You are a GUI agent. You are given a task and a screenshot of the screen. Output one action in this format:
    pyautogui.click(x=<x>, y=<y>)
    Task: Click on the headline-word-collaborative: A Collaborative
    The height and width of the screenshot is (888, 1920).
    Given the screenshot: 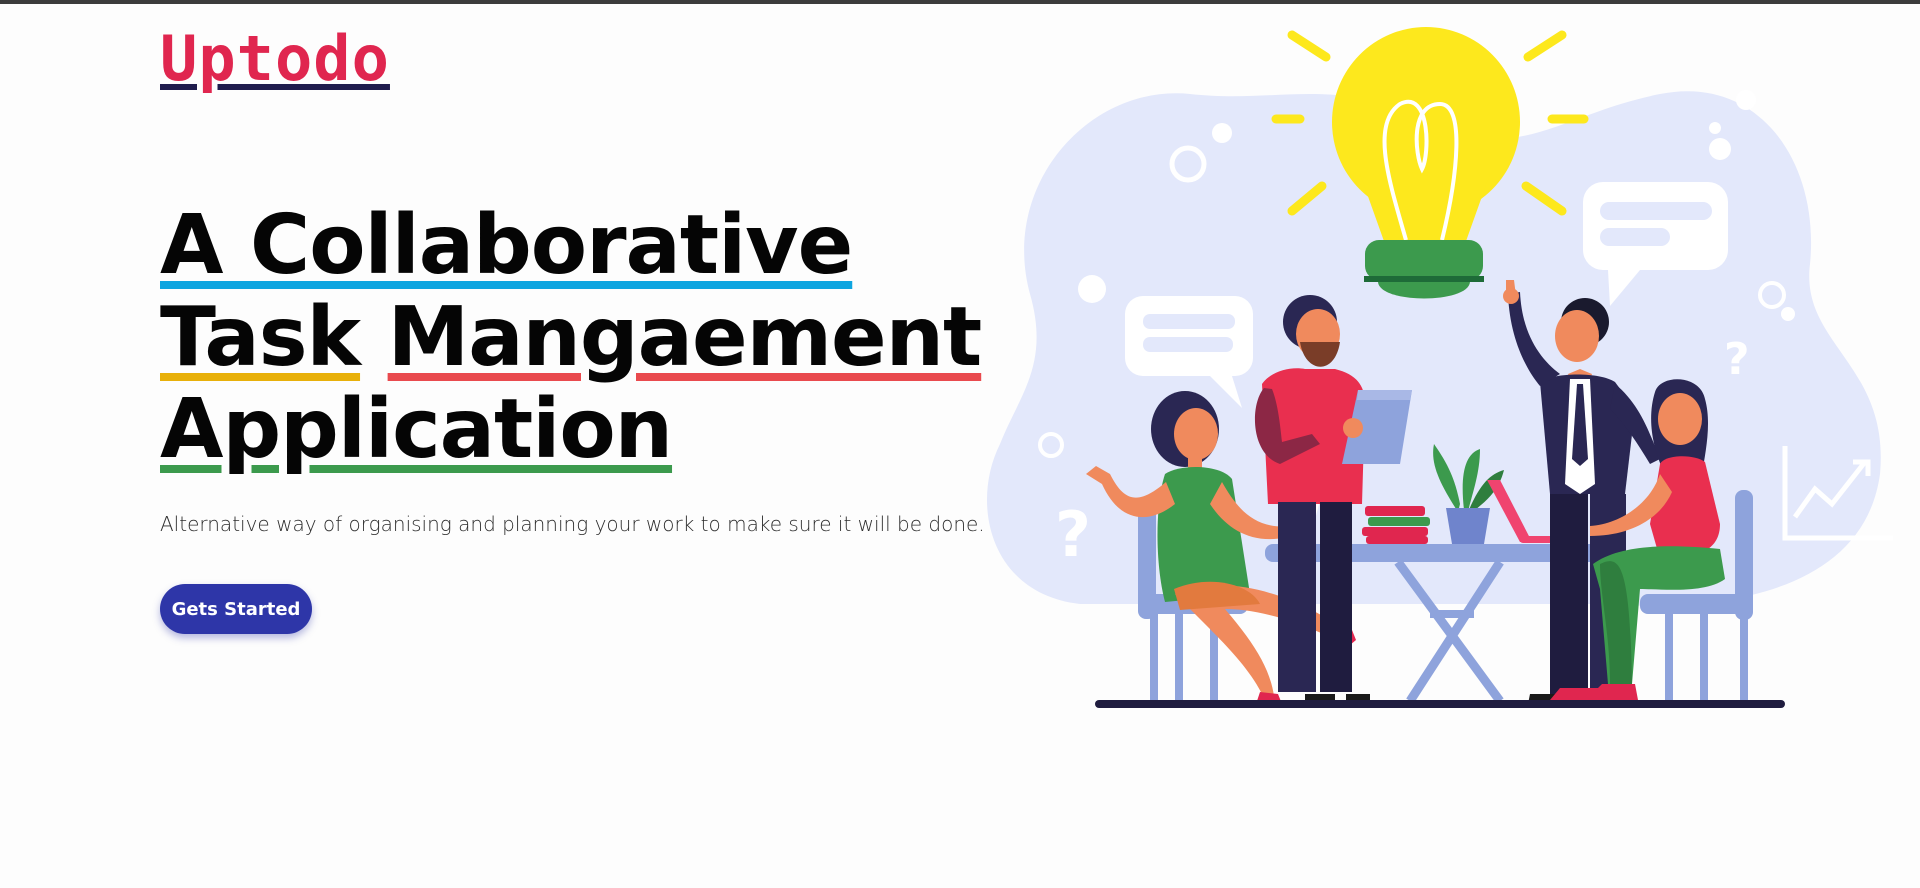 What is the action you would take?
    pyautogui.click(x=506, y=245)
    